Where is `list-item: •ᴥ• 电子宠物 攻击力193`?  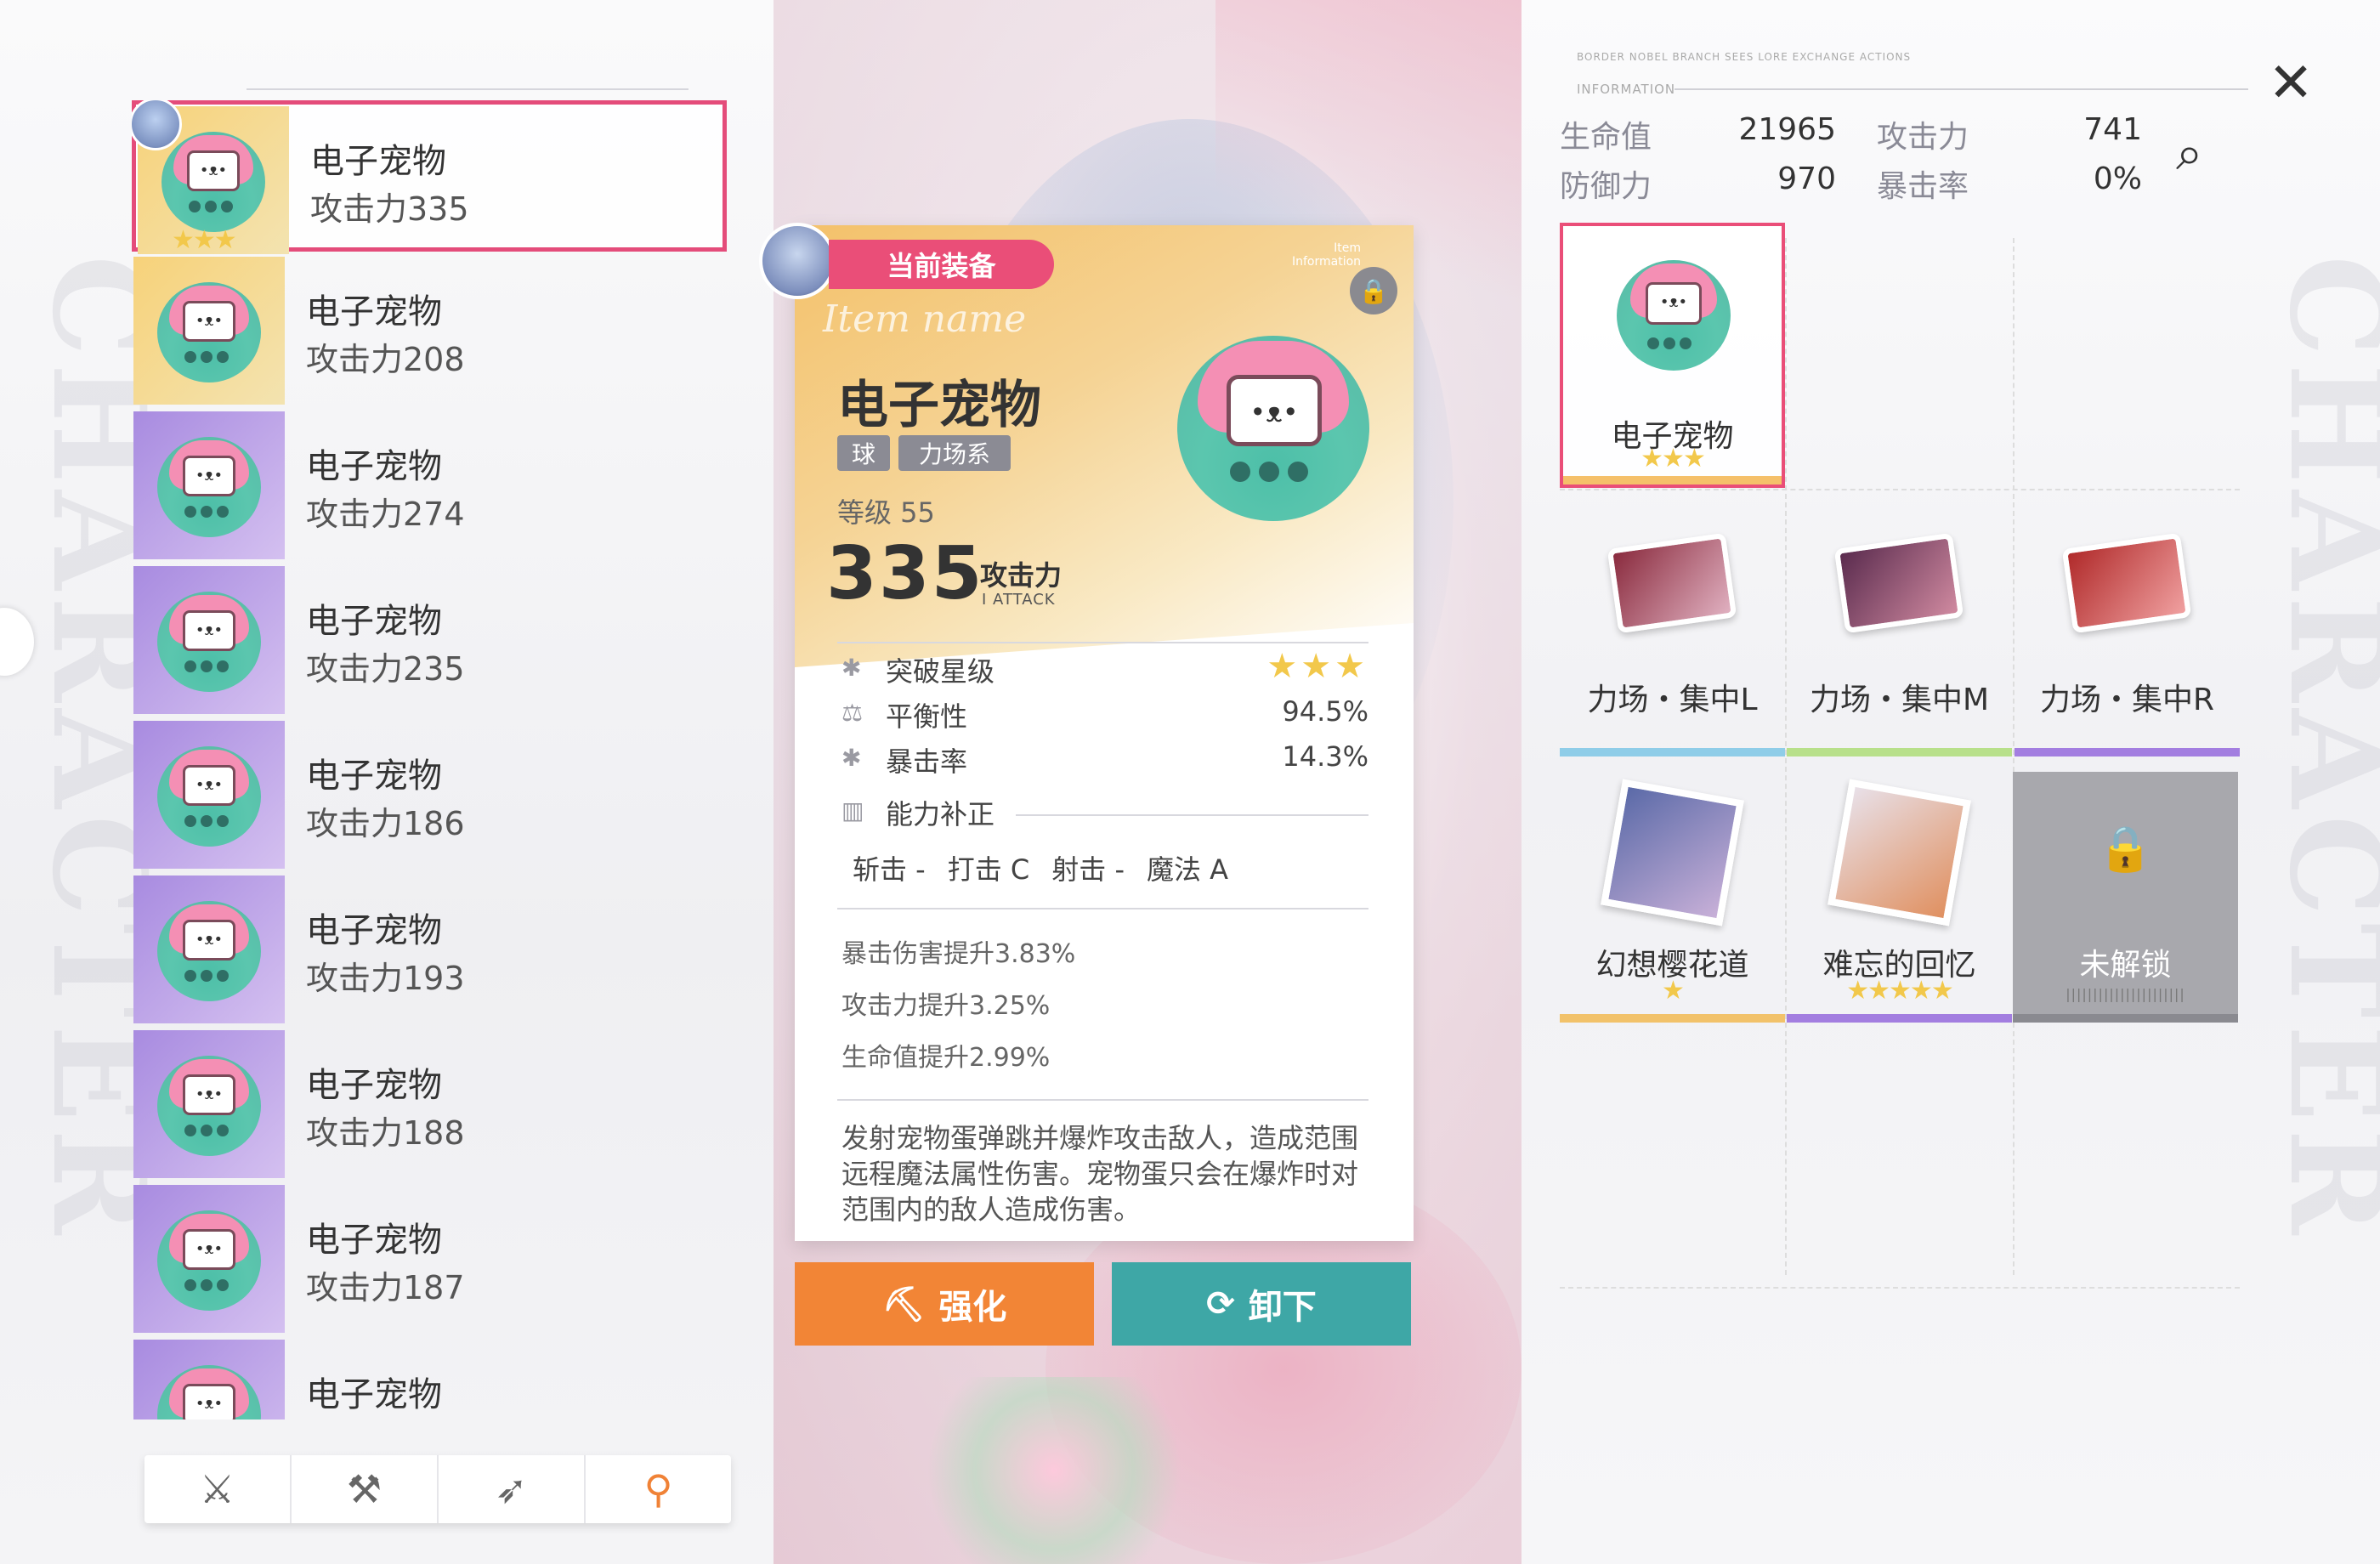
list-item: •ᴥ• 电子宠物 攻击力193 is located at coordinates (429, 949).